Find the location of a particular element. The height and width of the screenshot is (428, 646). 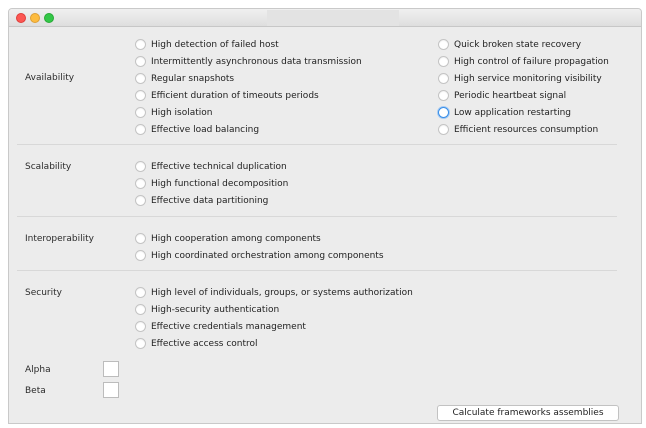

alpha-label: Alpha is located at coordinates (38, 370).